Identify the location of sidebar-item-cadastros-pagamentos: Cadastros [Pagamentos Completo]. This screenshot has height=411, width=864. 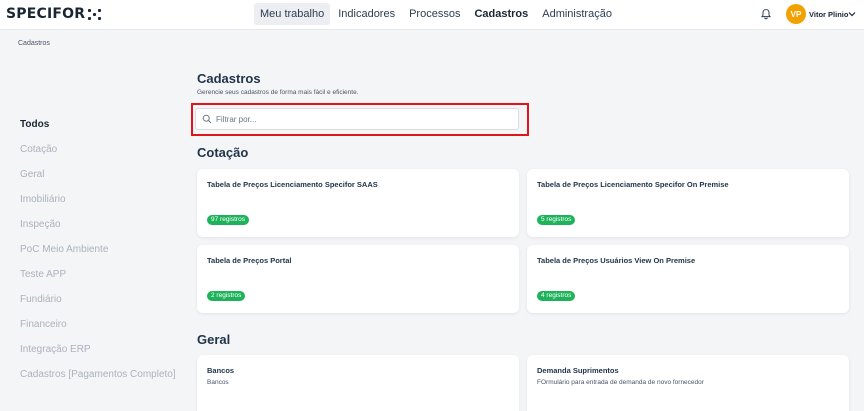
(100, 377).